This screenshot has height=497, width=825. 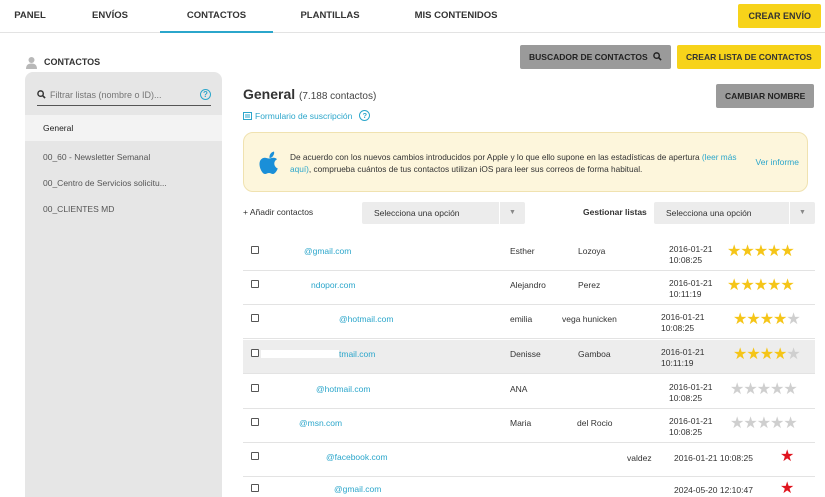 What do you see at coordinates (357, 457) in the screenshot?
I see `contact-email: @facebook.com` at bounding box center [357, 457].